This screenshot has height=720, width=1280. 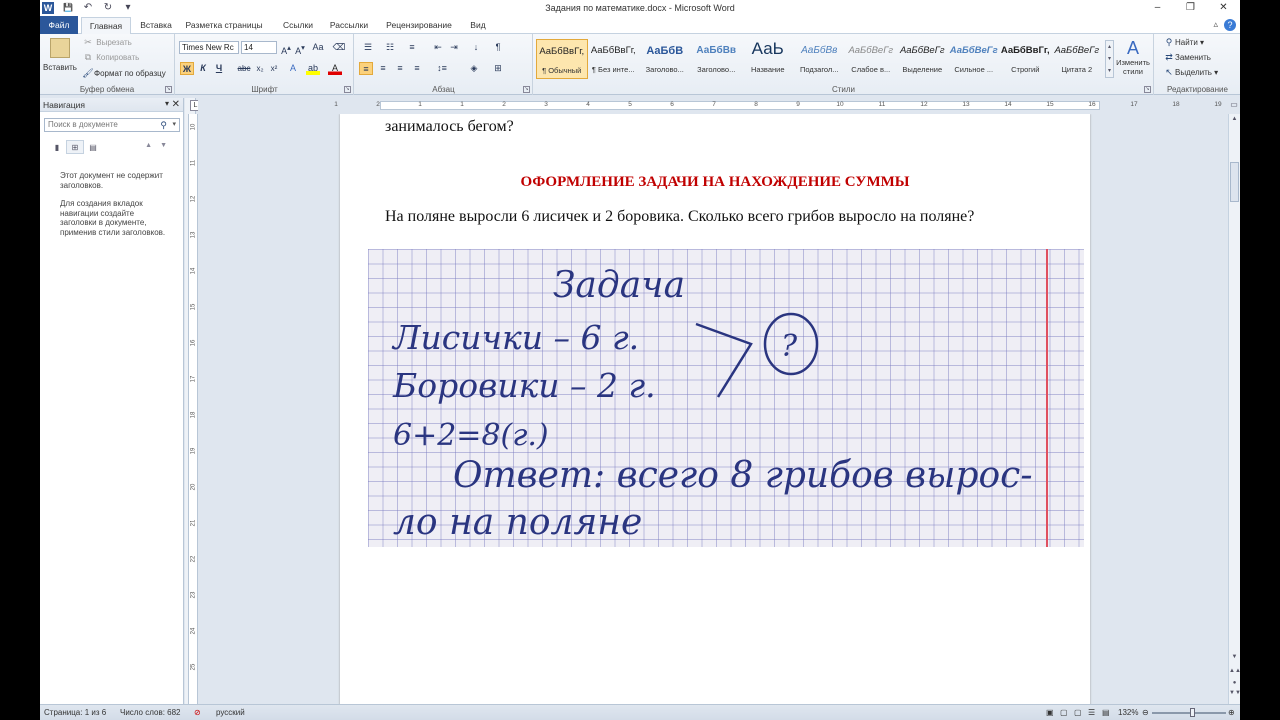 What do you see at coordinates (48, 8) in the screenshot?
I see `word-logo-icon: W` at bounding box center [48, 8].